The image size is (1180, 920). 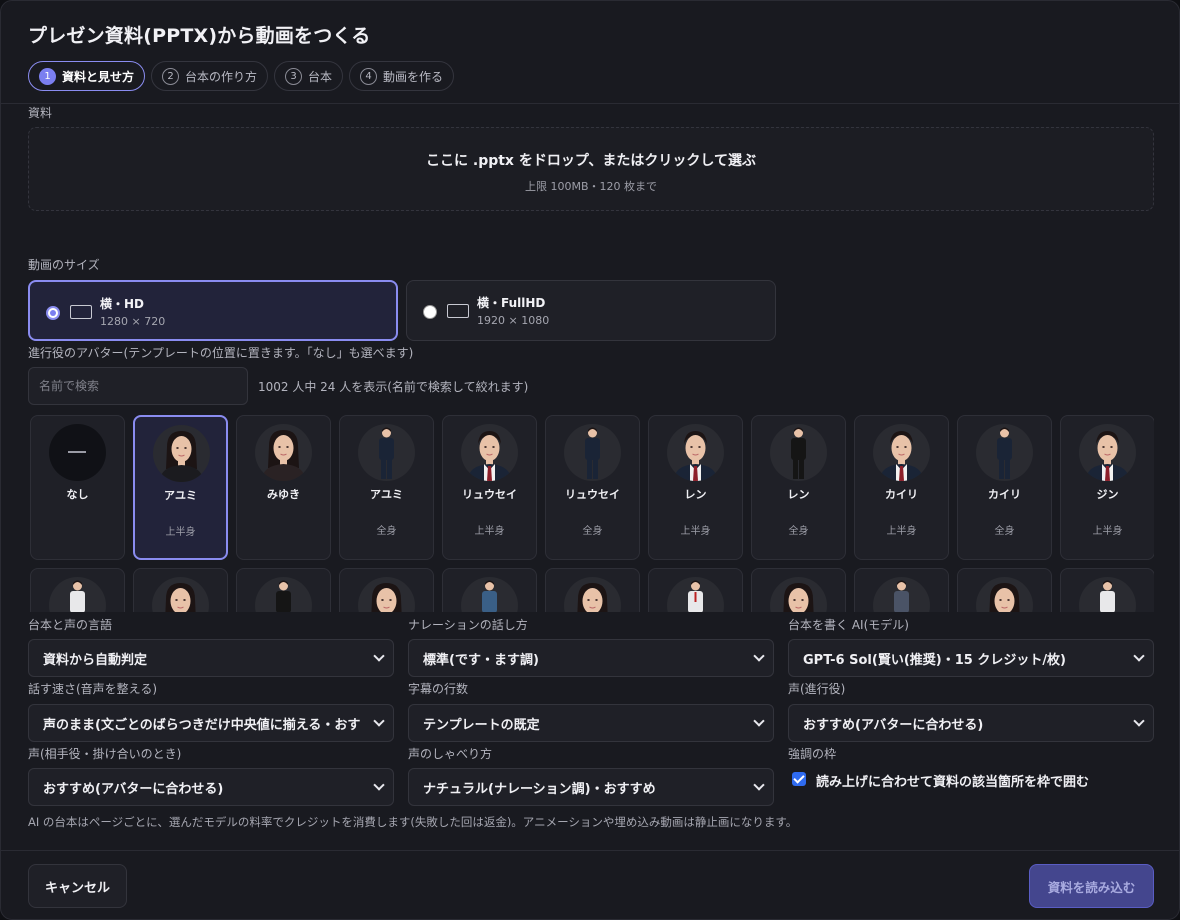 What do you see at coordinates (952, 780) in the screenshot?
I see `highlight-checkbox-label: 読み上げに合わせて資料の該当箇所を枠で囲む` at bounding box center [952, 780].